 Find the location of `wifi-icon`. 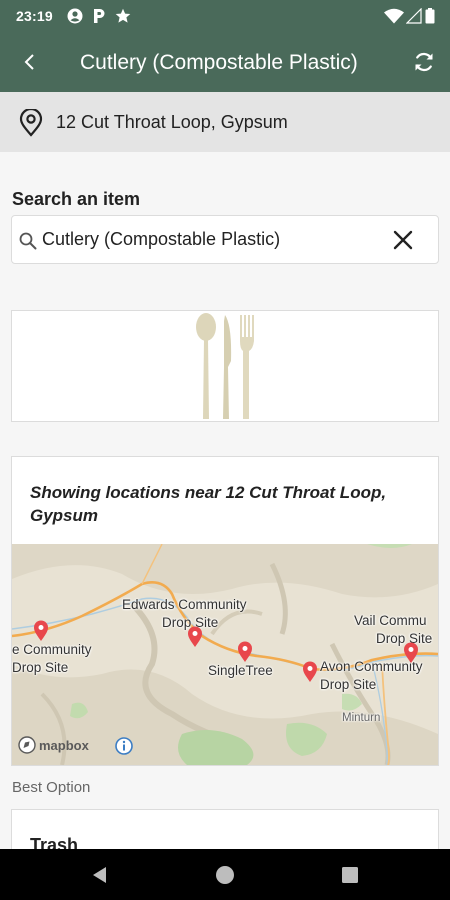

wifi-icon is located at coordinates (394, 16).